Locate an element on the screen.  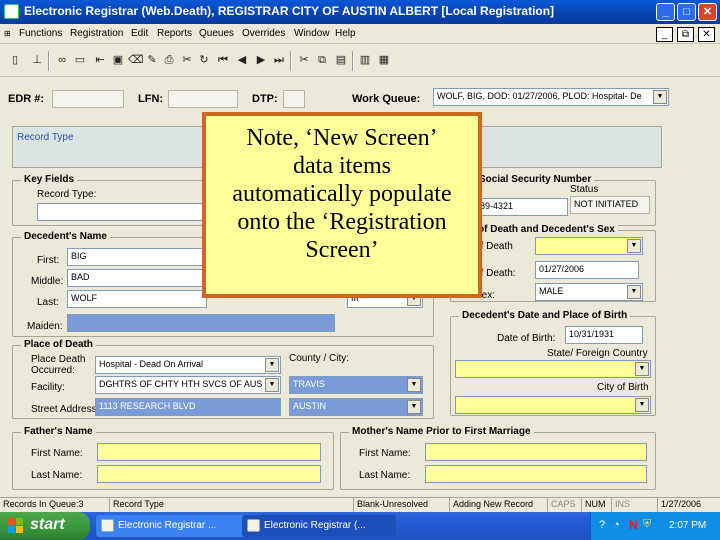
clock: 2:07 PM is located at coordinates (687, 525).